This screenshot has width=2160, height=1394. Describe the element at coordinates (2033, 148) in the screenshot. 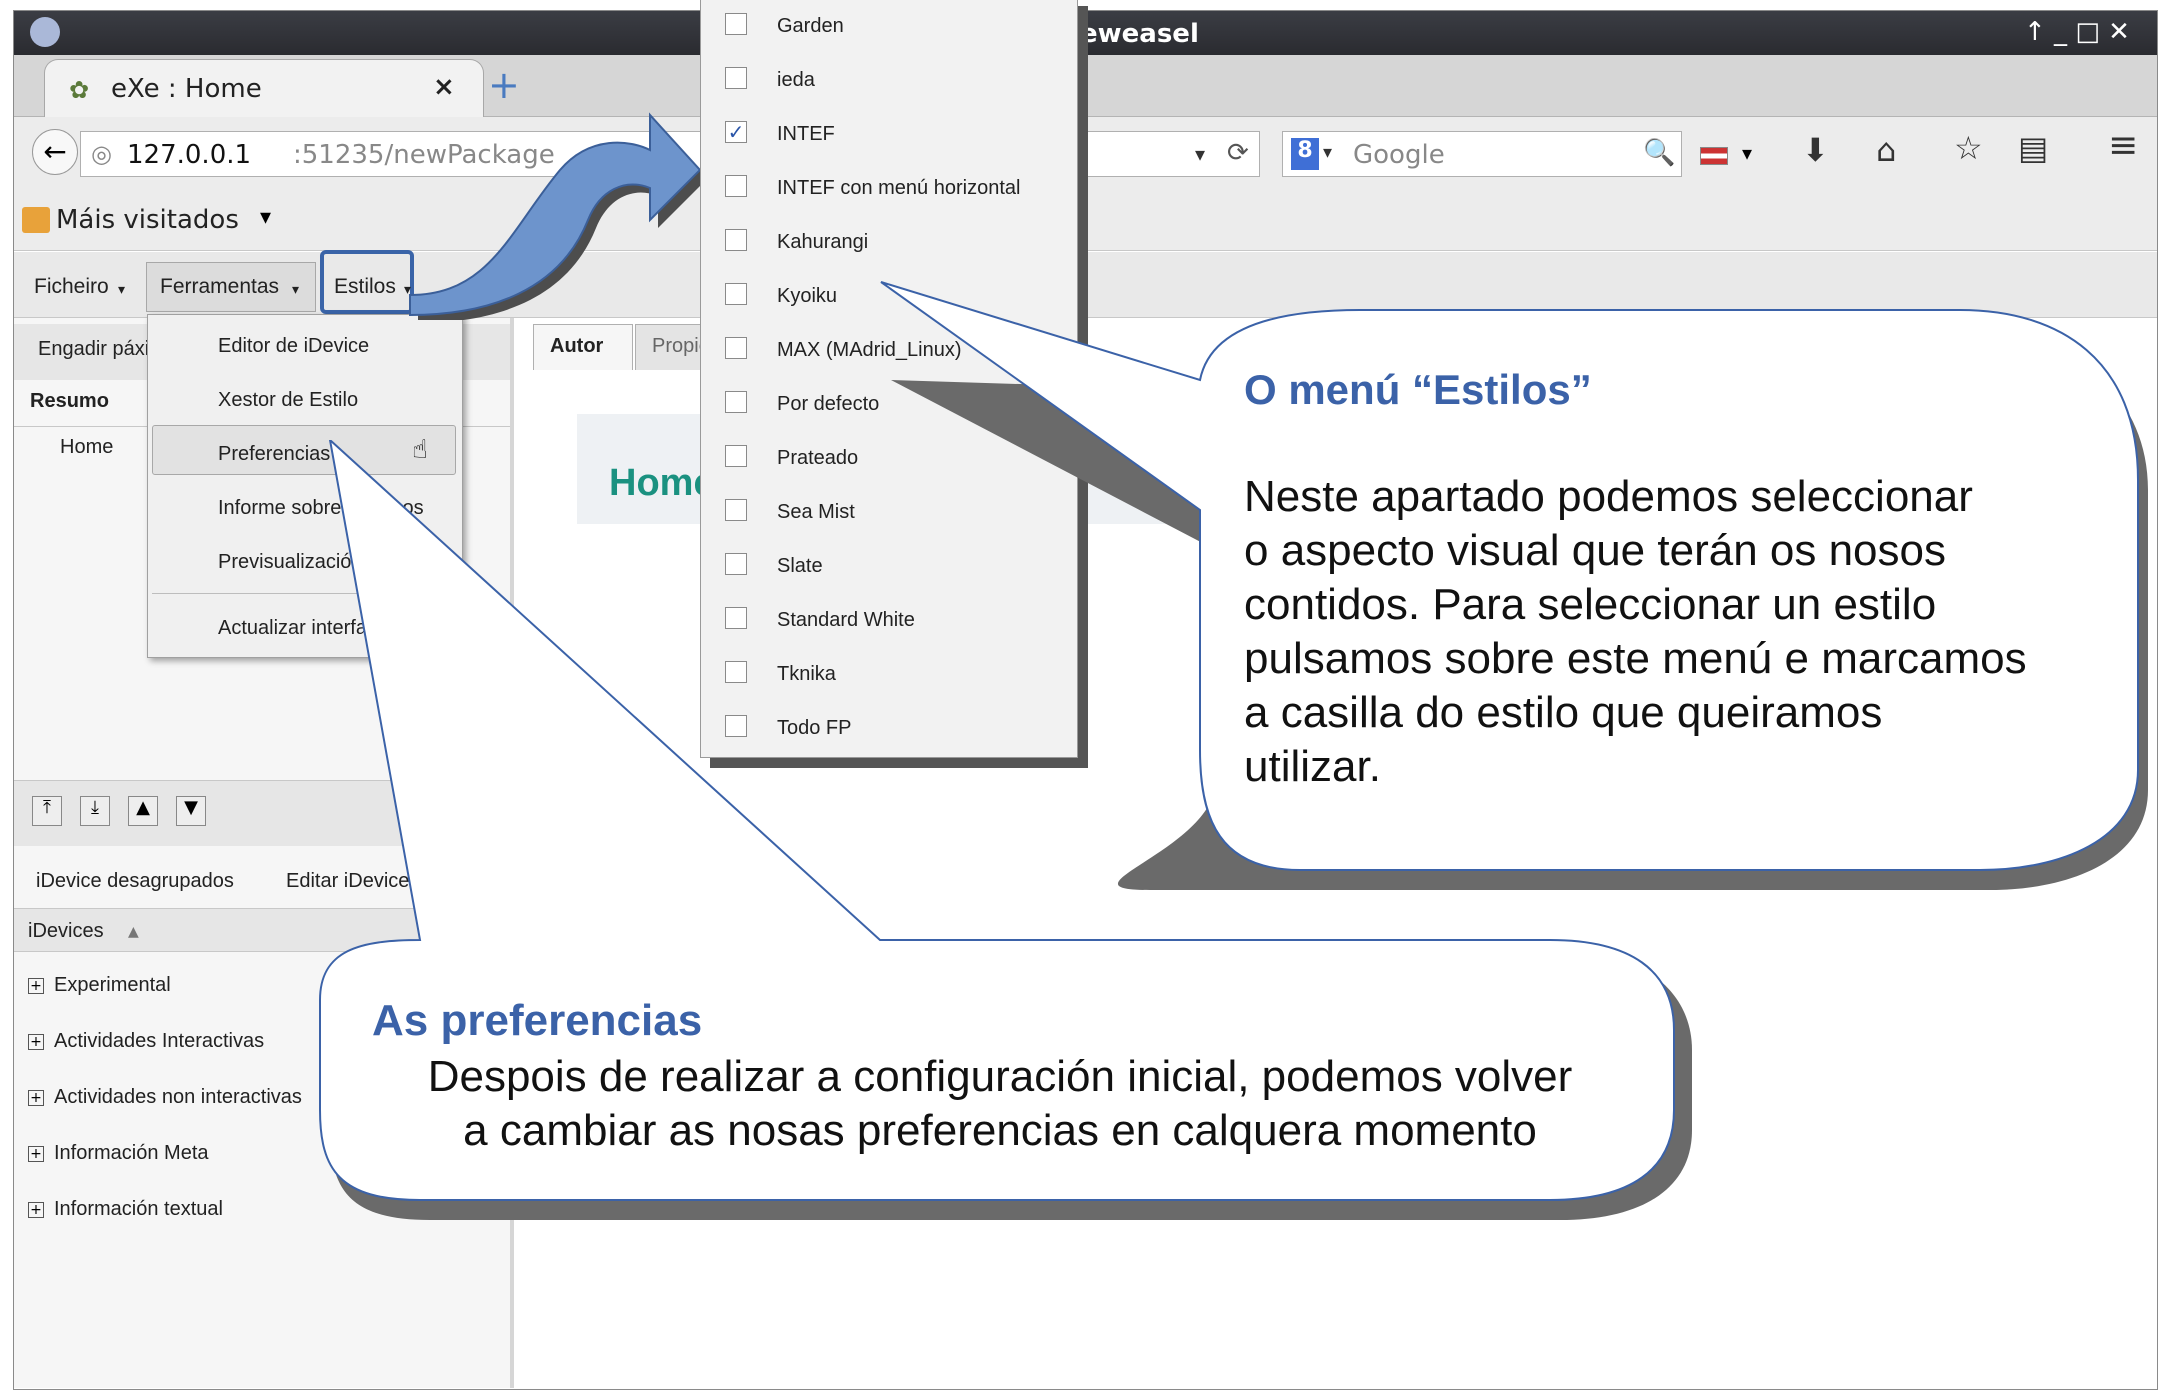

I see `clipboard-icon: ▤` at that location.